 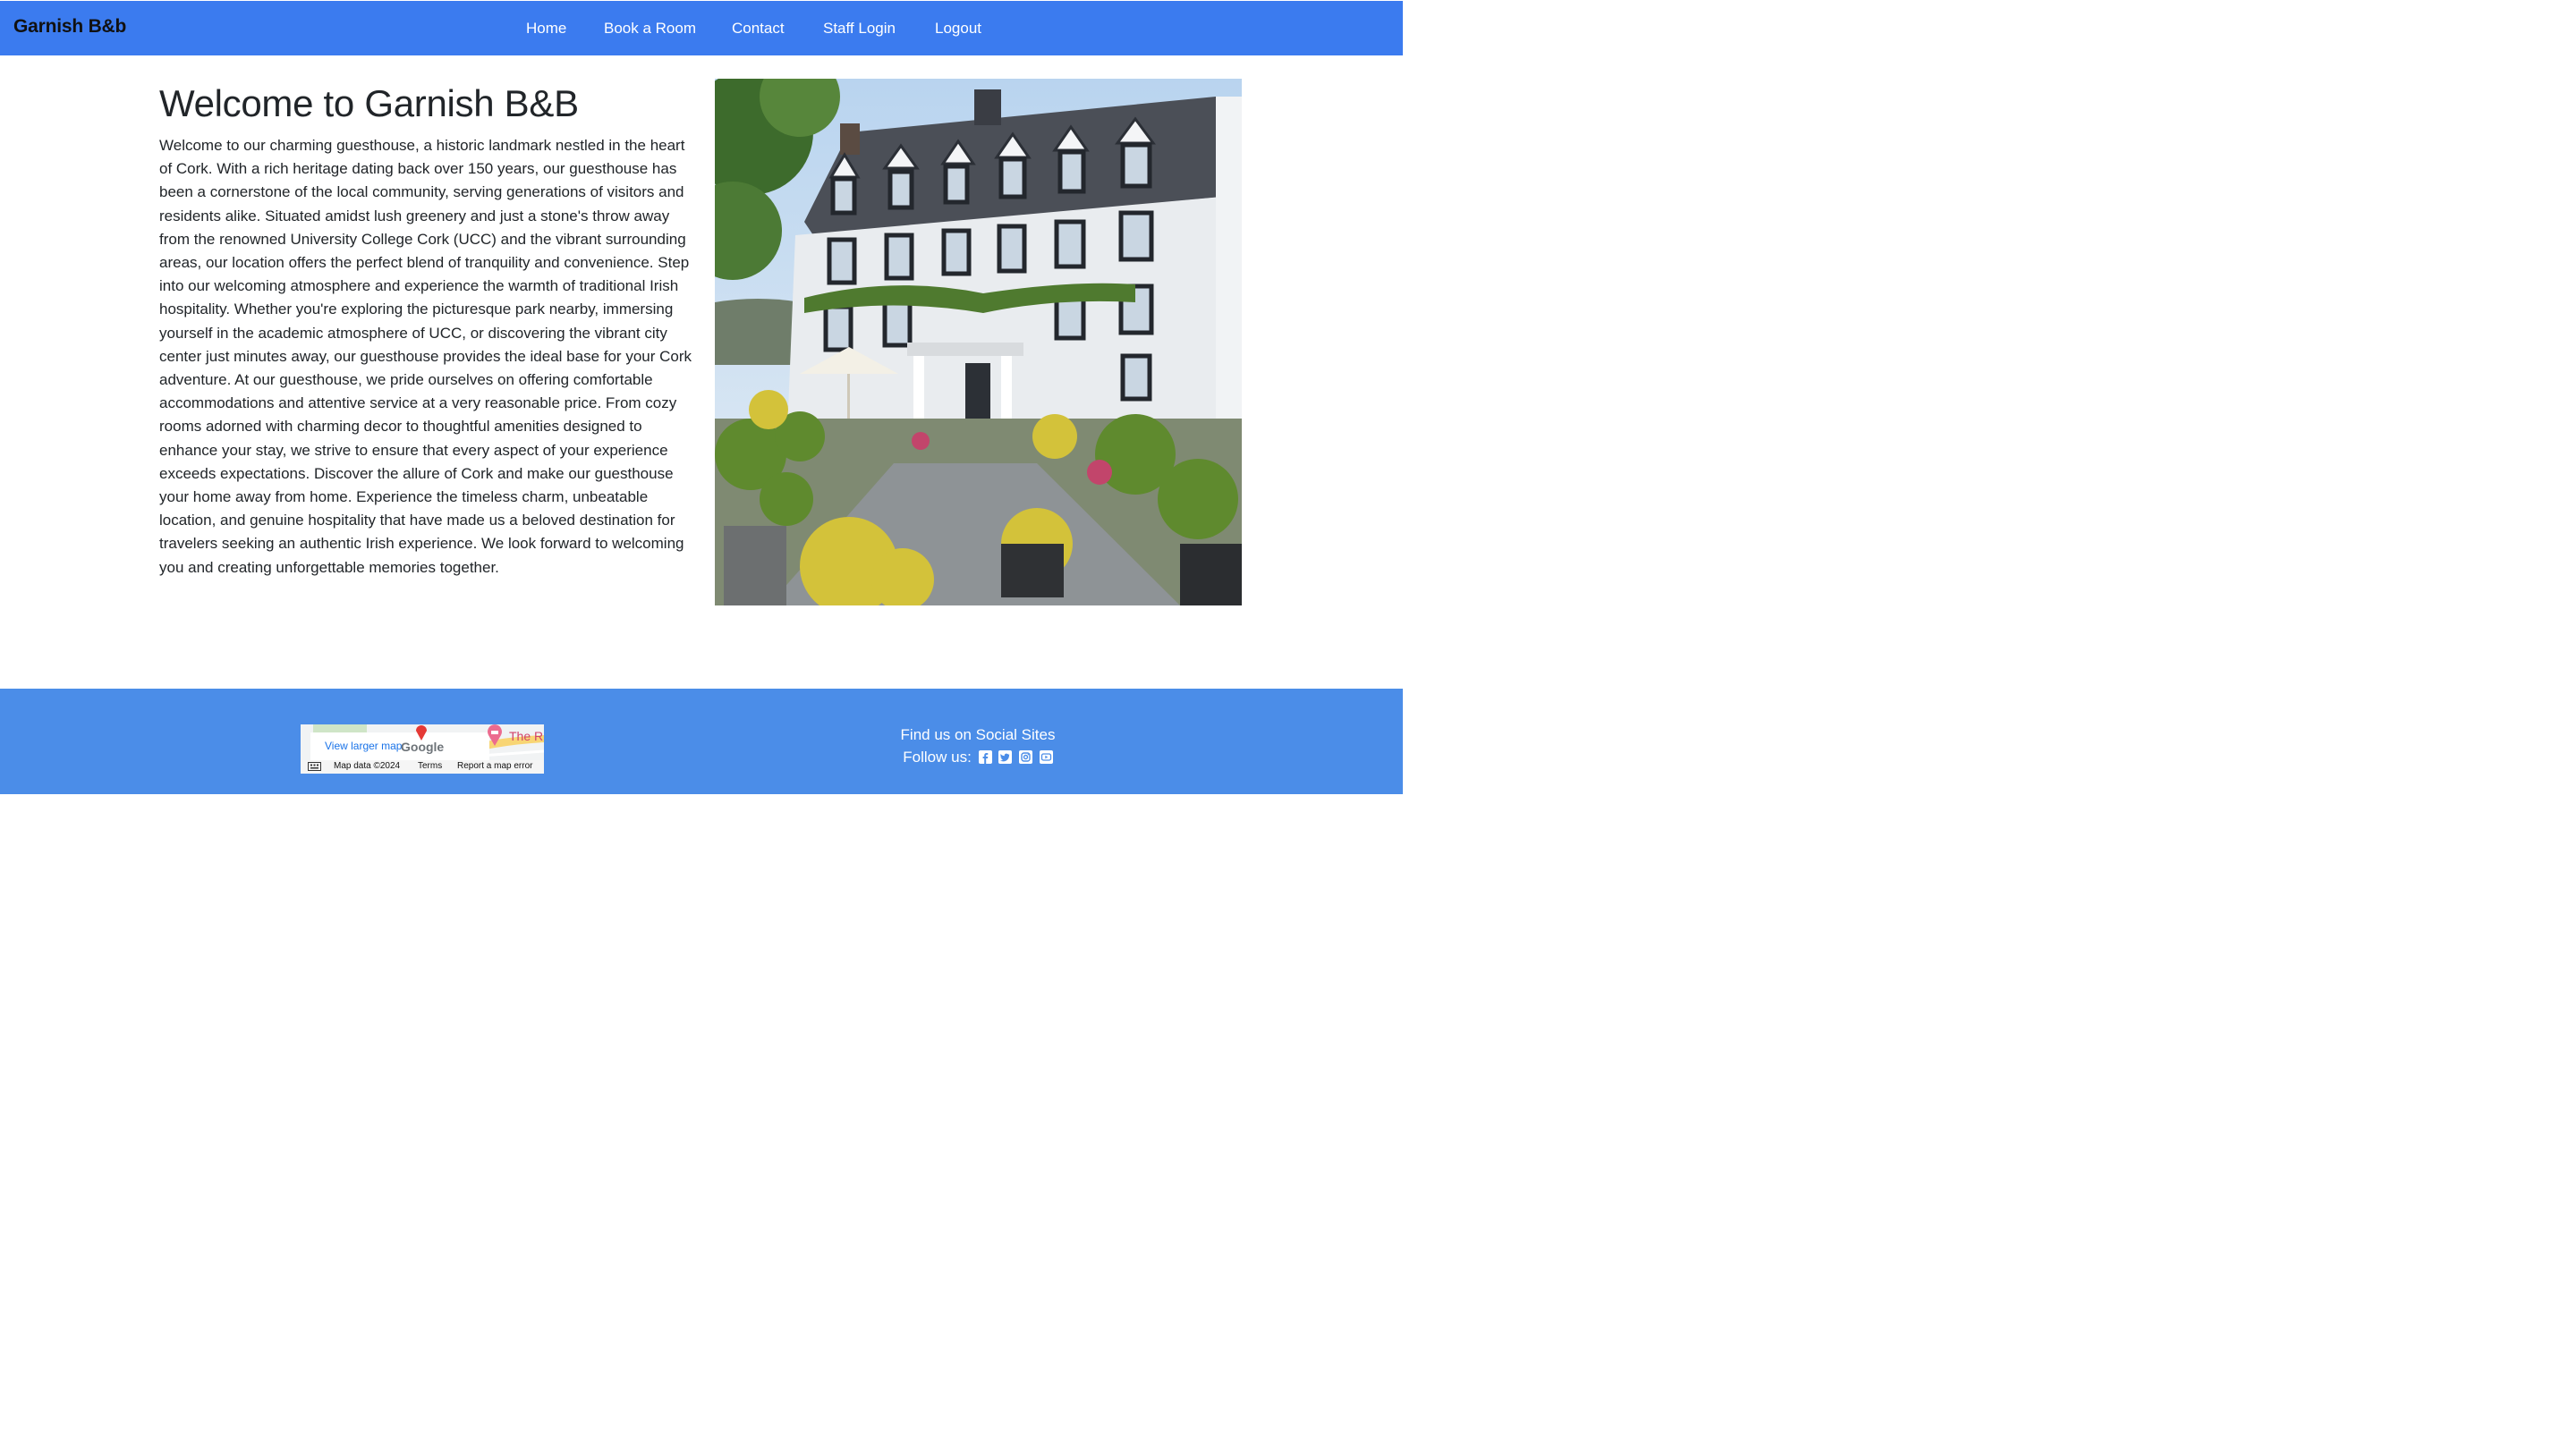 I want to click on map-data-label: Map data ©2024, so click(x=367, y=766).